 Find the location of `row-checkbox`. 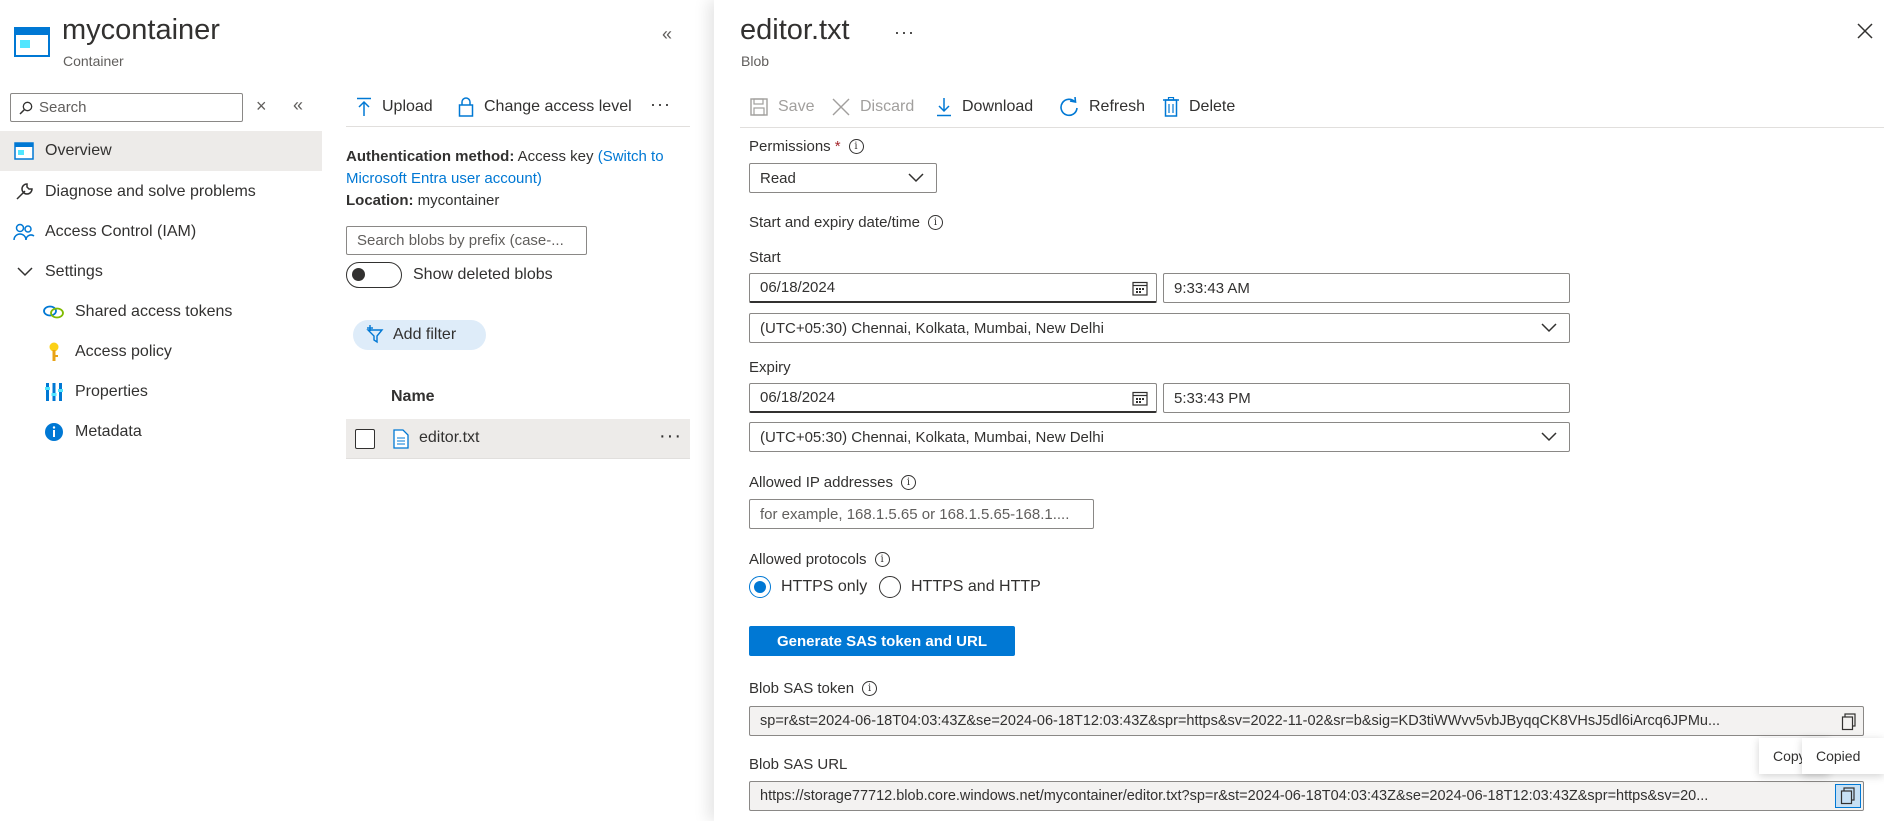

row-checkbox is located at coordinates (365, 439).